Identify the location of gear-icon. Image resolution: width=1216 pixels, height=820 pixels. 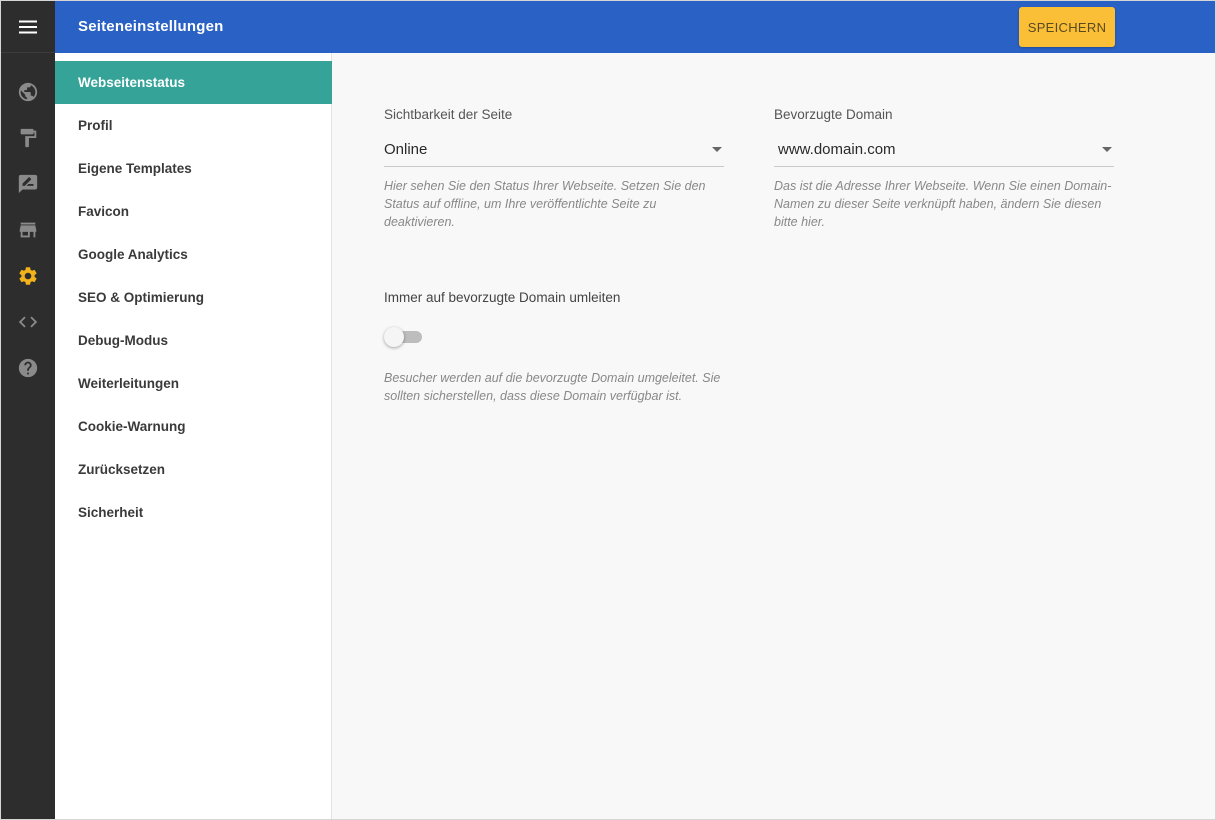
(28, 276).